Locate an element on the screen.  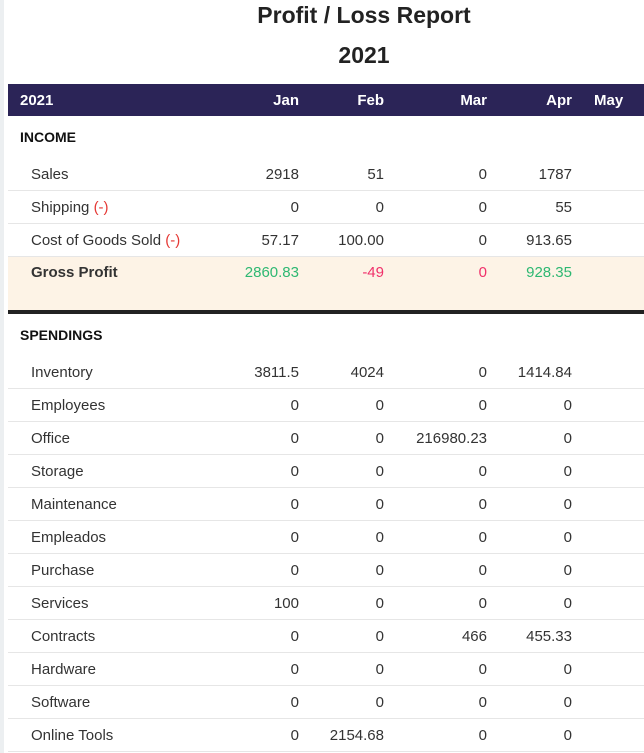
cell-value: 100 is located at coordinates (259, 603).